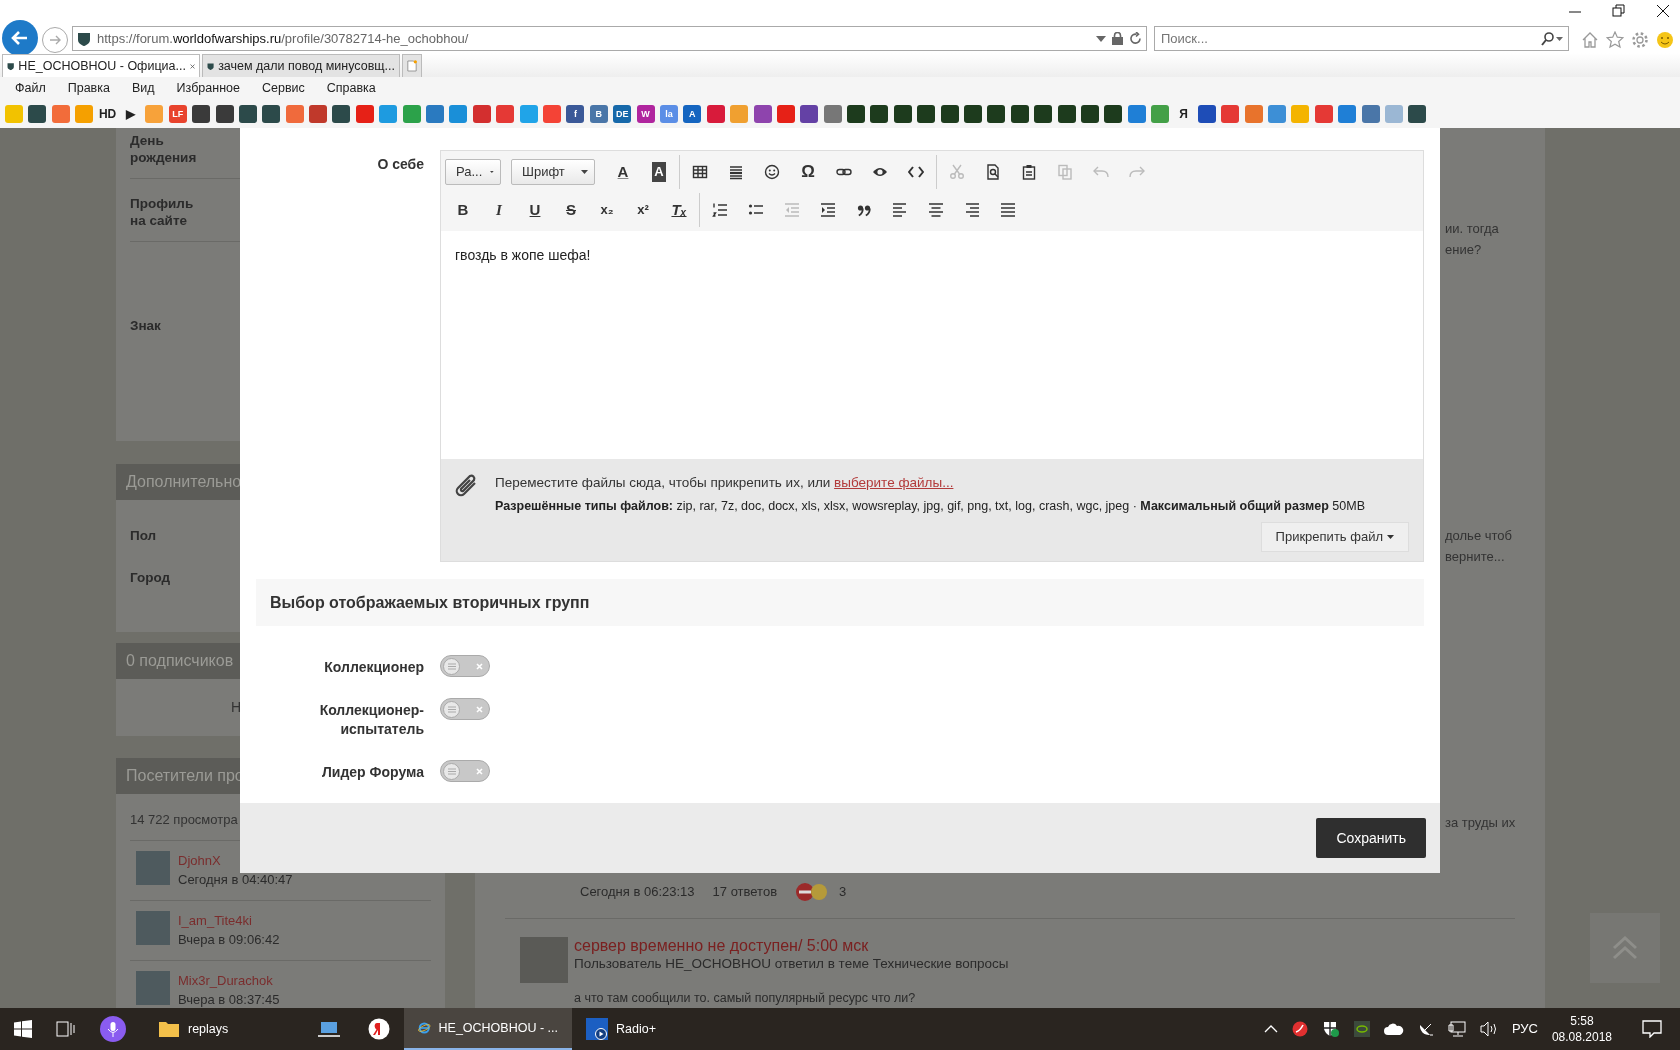 This screenshot has height=1050, width=1680. I want to click on favorite-link: f, so click(575, 114).